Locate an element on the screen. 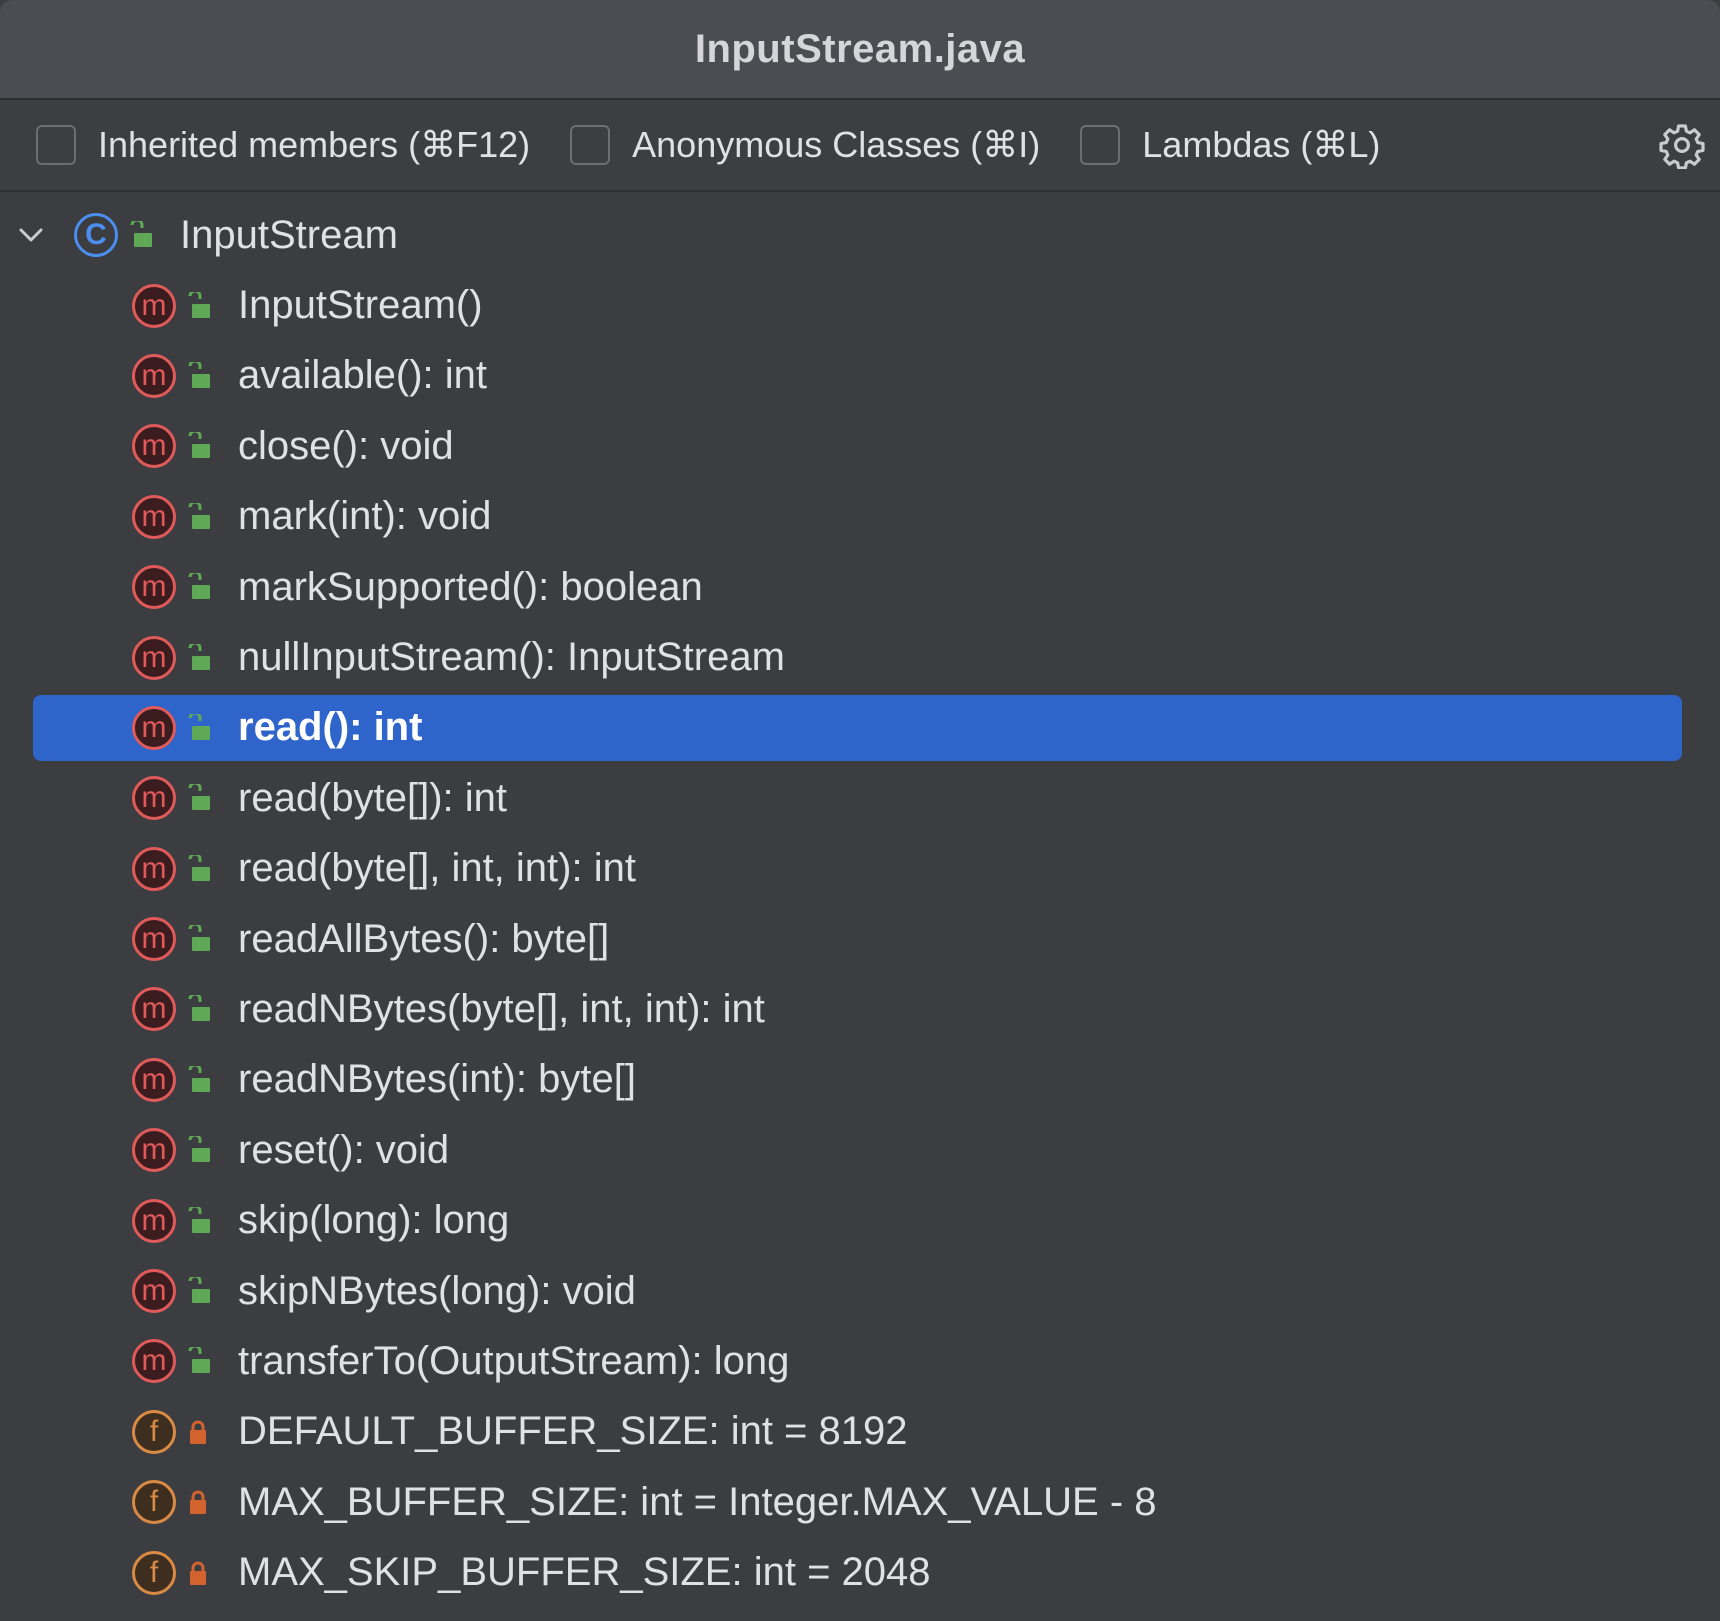 This screenshot has width=1720, height=1621. lambdas-checkbox is located at coordinates (1100, 145).